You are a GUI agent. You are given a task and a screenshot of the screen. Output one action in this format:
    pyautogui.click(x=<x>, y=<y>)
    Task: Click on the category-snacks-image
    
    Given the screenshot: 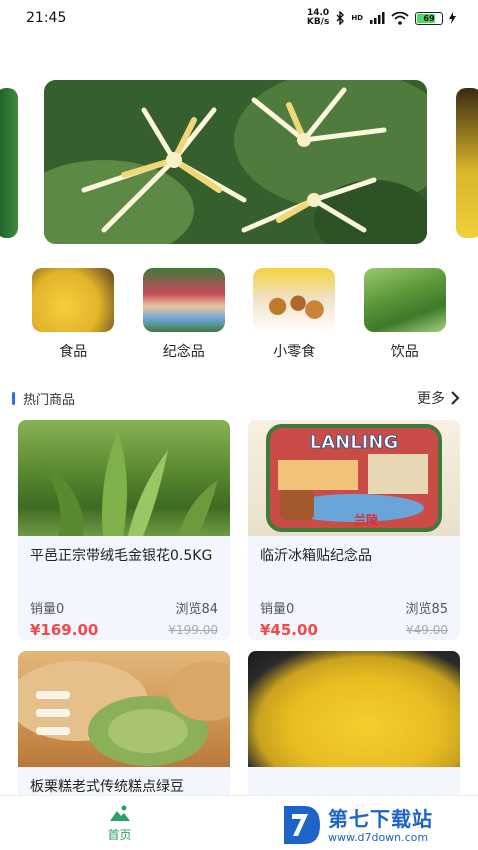 What is the action you would take?
    pyautogui.click(x=294, y=300)
    